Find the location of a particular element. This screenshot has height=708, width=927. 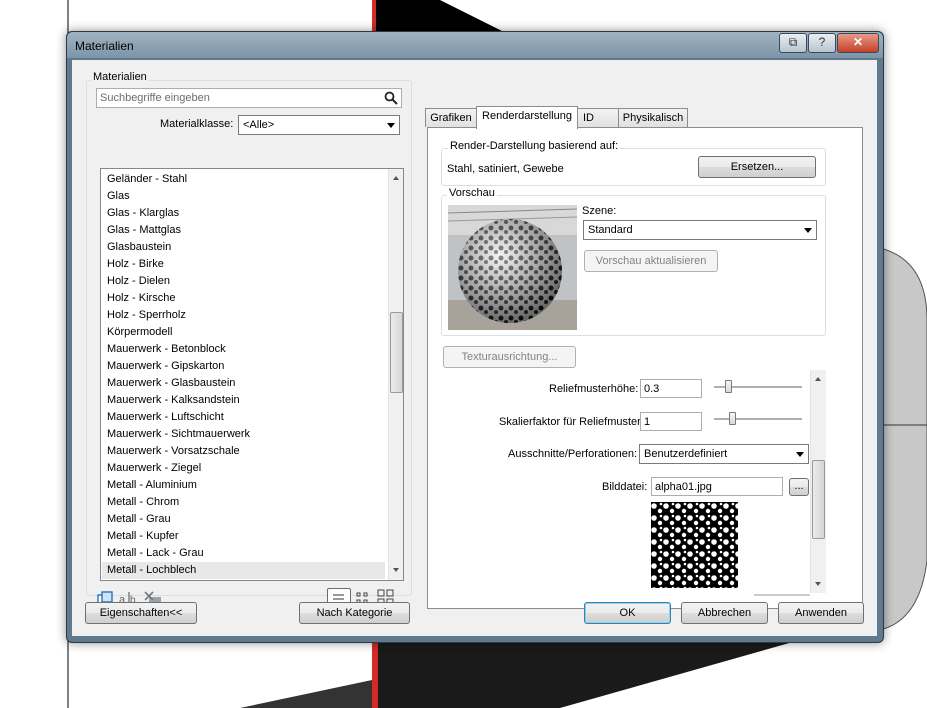

tab-grafiken: Grafiken is located at coordinates (451, 117).